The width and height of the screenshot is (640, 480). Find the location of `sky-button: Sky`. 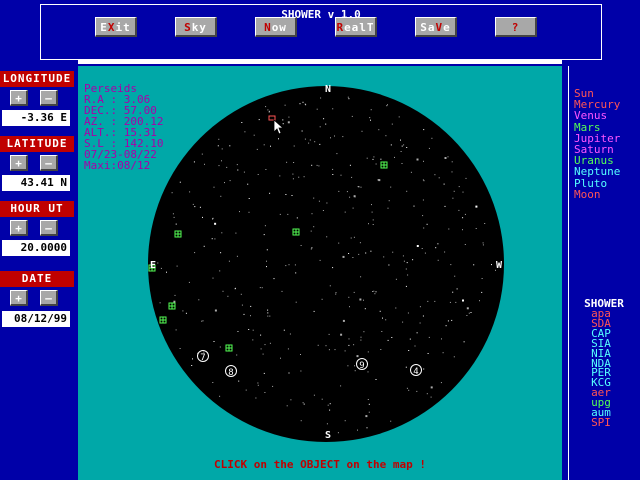

sky-button: Sky is located at coordinates (196, 27).